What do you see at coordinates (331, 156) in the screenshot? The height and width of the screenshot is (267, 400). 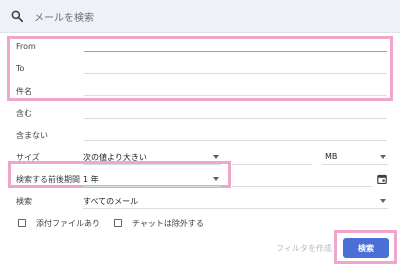 I see `size-unit-value: MB` at bounding box center [331, 156].